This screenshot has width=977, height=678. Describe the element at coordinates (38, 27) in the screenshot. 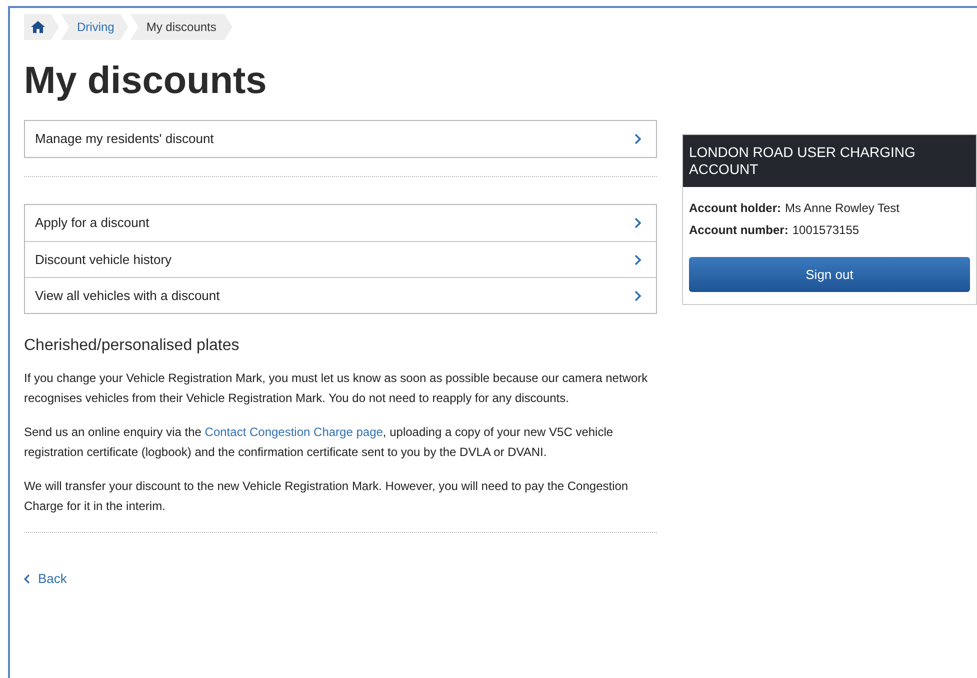

I see `home-icon` at that location.